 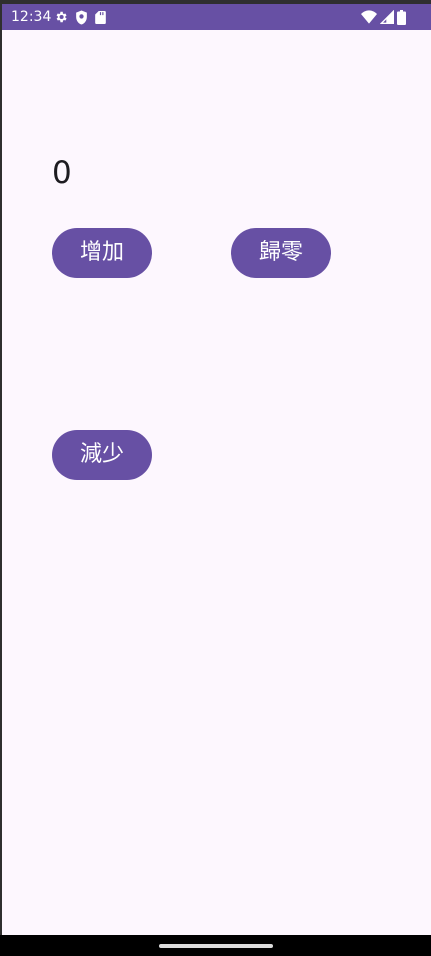 What do you see at coordinates (401, 17) in the screenshot?
I see `battery-icon` at bounding box center [401, 17].